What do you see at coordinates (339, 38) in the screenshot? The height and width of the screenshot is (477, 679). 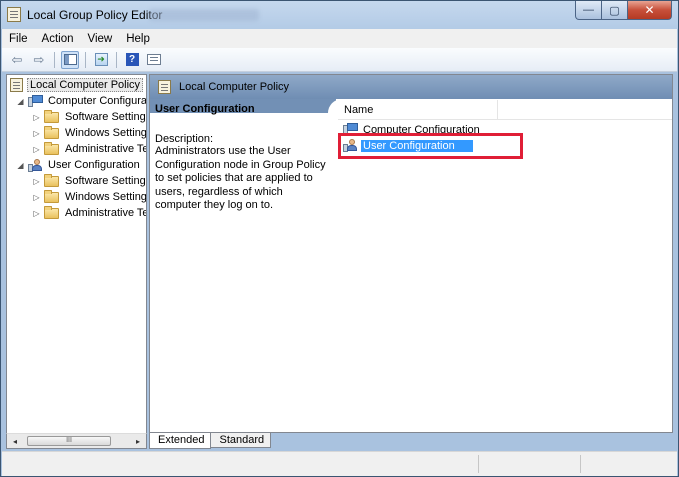 I see `menu-bar: File Action View Help` at bounding box center [339, 38].